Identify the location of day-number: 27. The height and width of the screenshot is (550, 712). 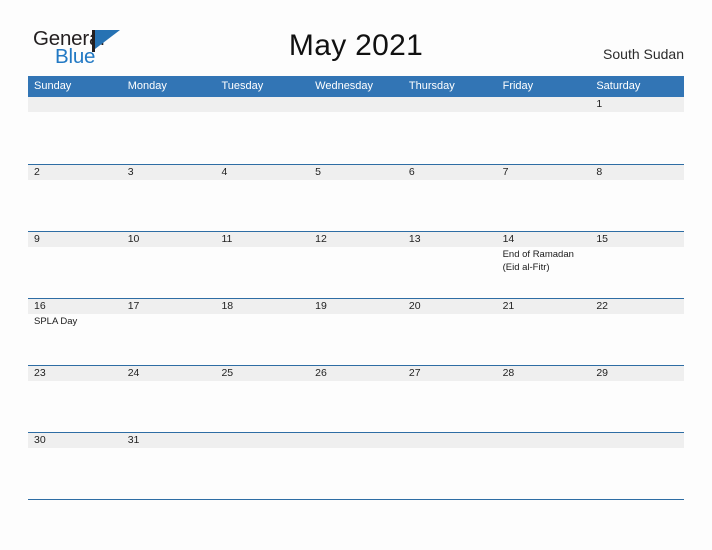
(414, 373).